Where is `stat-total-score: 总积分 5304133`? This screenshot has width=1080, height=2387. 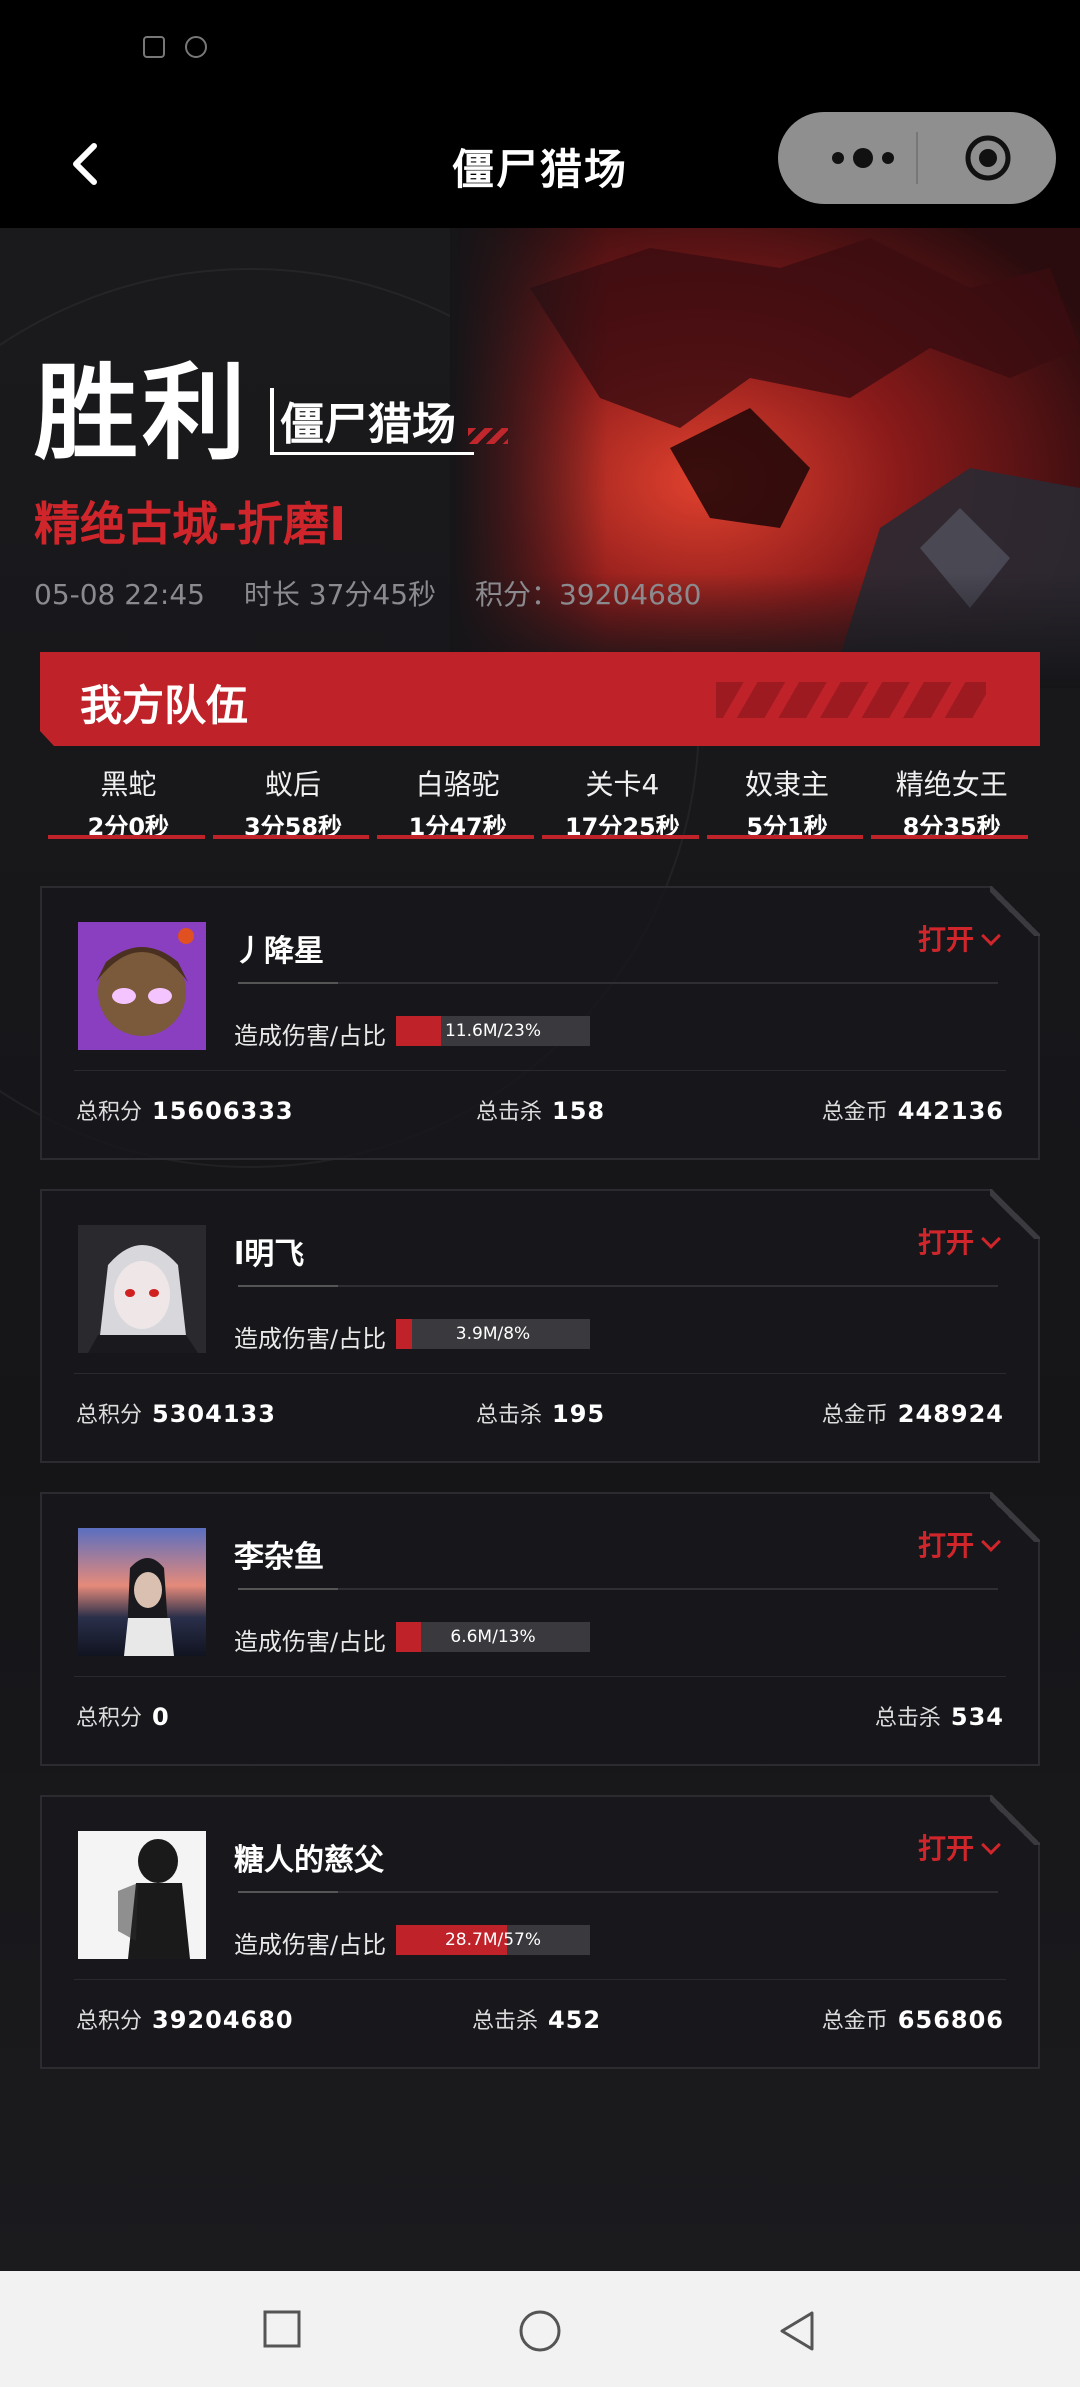
stat-total-score: 总积分 5304133 is located at coordinates (176, 1413).